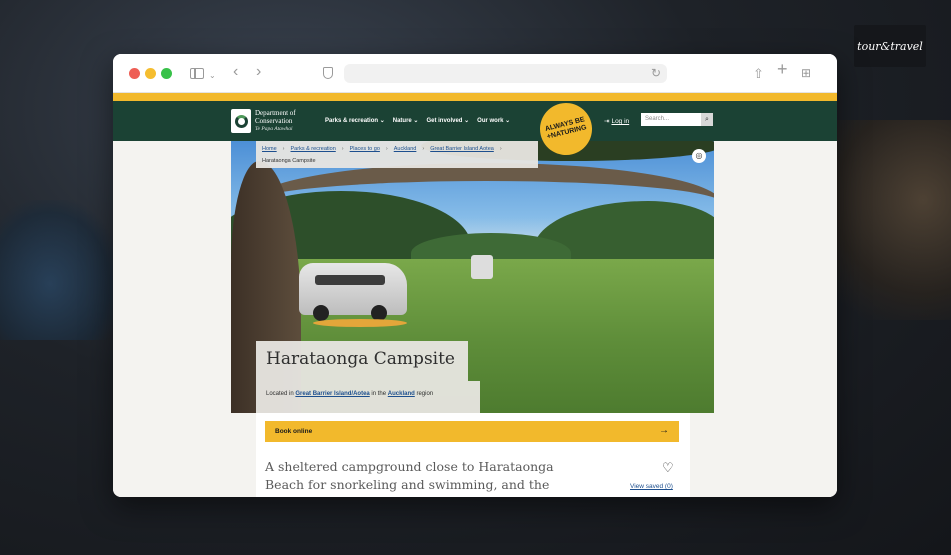  What do you see at coordinates (353, 292) in the screenshot?
I see `campervan` at bounding box center [353, 292].